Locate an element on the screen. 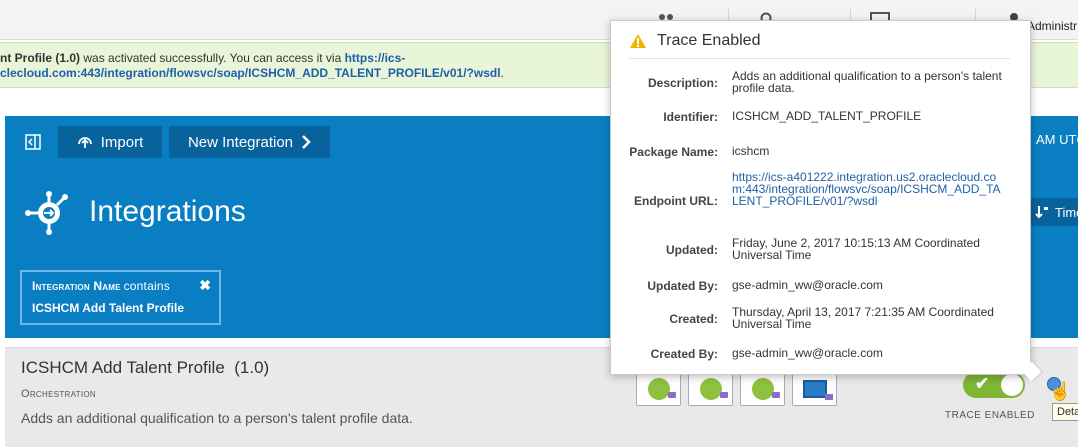 Image resolution: width=1078 pixels, height=447 pixels. page-title: Integrations is located at coordinates (167, 211).